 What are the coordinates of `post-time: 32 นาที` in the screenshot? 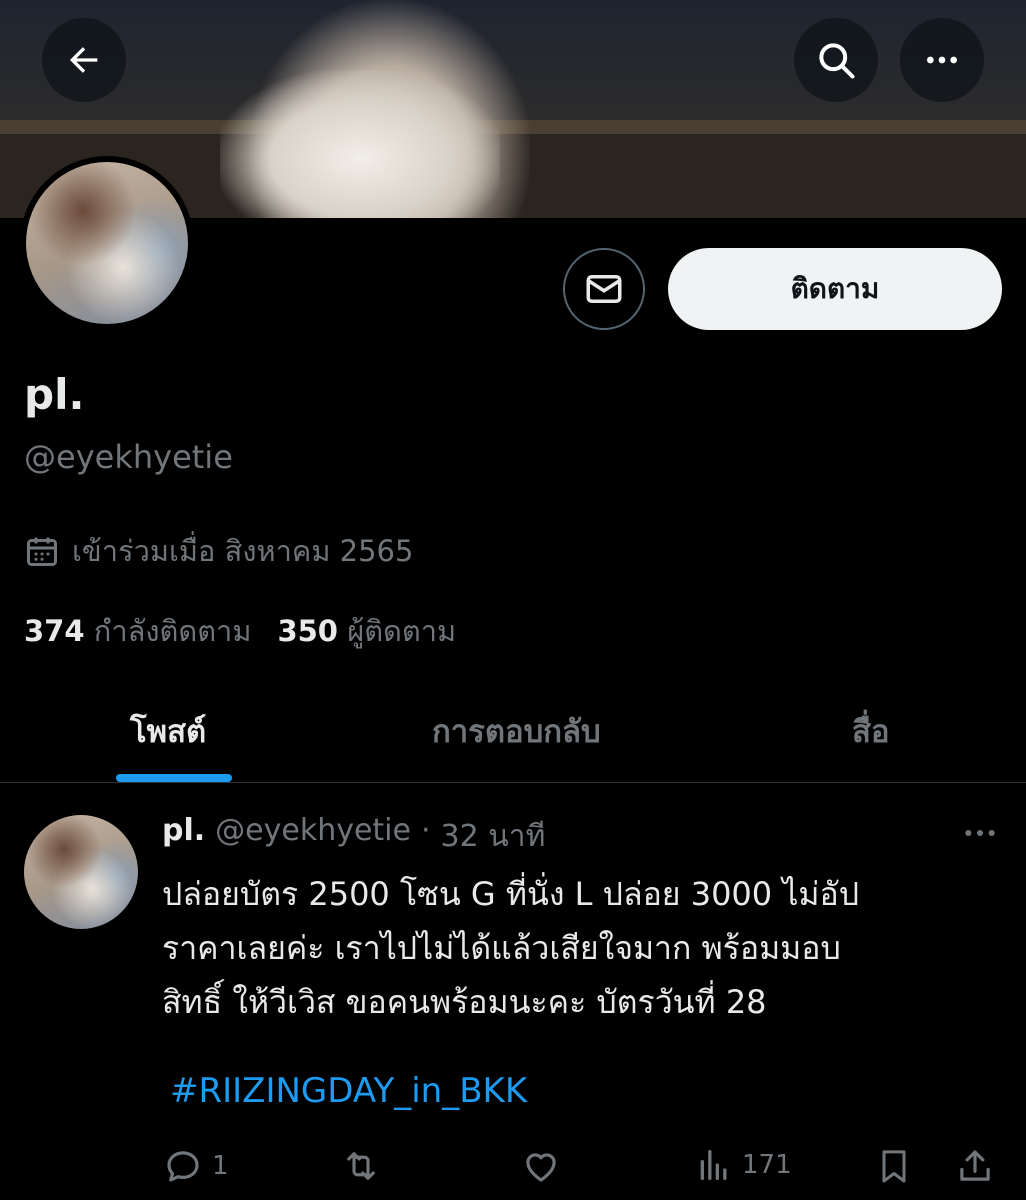 It's located at (493, 836).